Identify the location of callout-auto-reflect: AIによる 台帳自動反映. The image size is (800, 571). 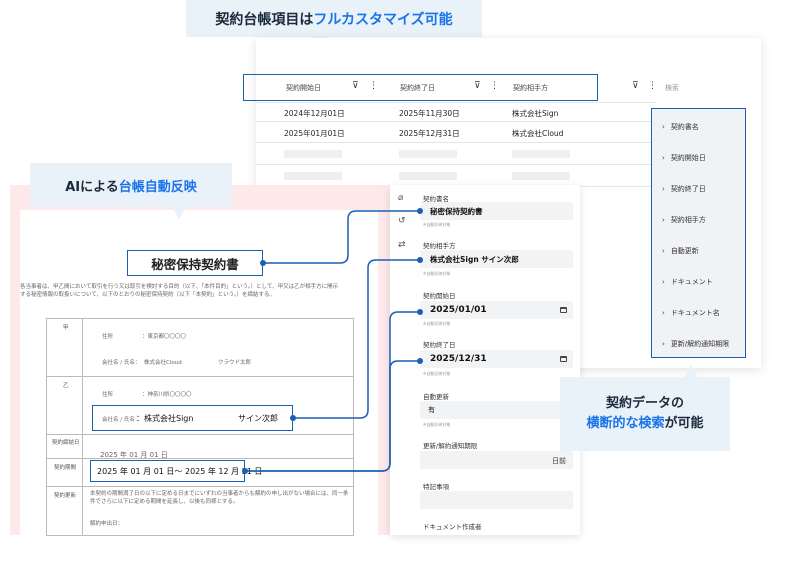
(131, 185).